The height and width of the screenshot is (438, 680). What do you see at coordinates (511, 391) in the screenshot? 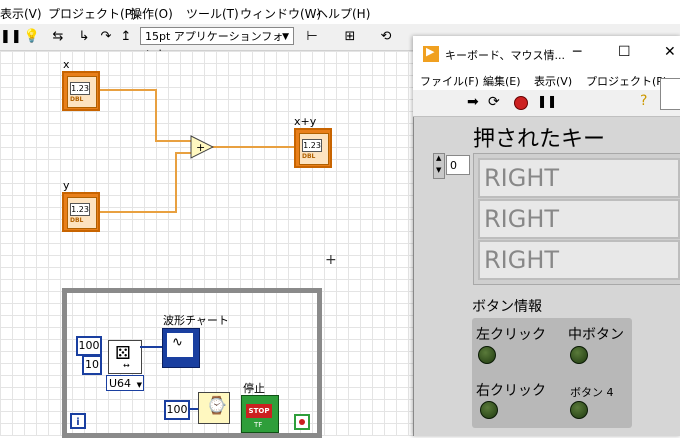
I see `right-click-label: 右クリック` at bounding box center [511, 391].